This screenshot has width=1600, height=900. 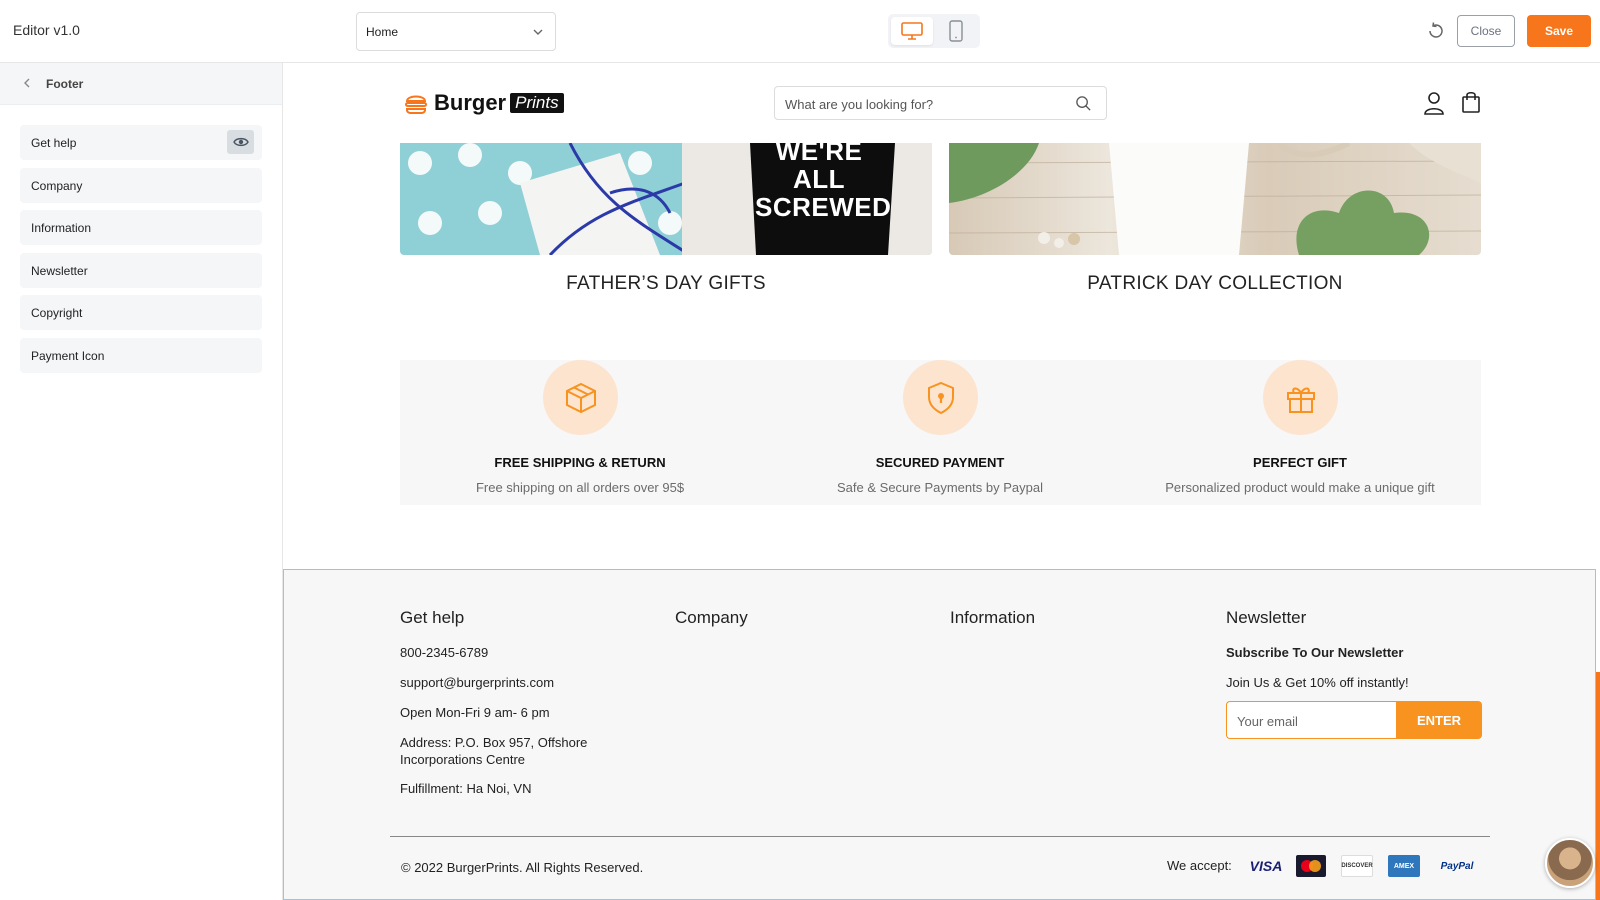 What do you see at coordinates (432, 617) in the screenshot?
I see `footer-get-help-title: Get help` at bounding box center [432, 617].